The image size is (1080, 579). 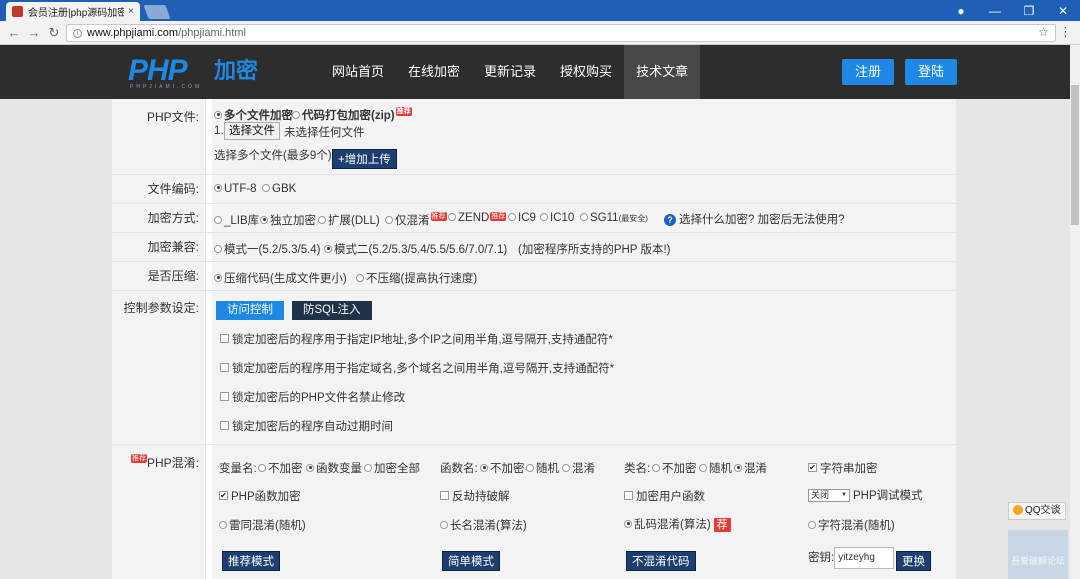 What do you see at coordinates (502, 468) in the screenshot?
I see `opt-func-none: 不加密` at bounding box center [502, 468].